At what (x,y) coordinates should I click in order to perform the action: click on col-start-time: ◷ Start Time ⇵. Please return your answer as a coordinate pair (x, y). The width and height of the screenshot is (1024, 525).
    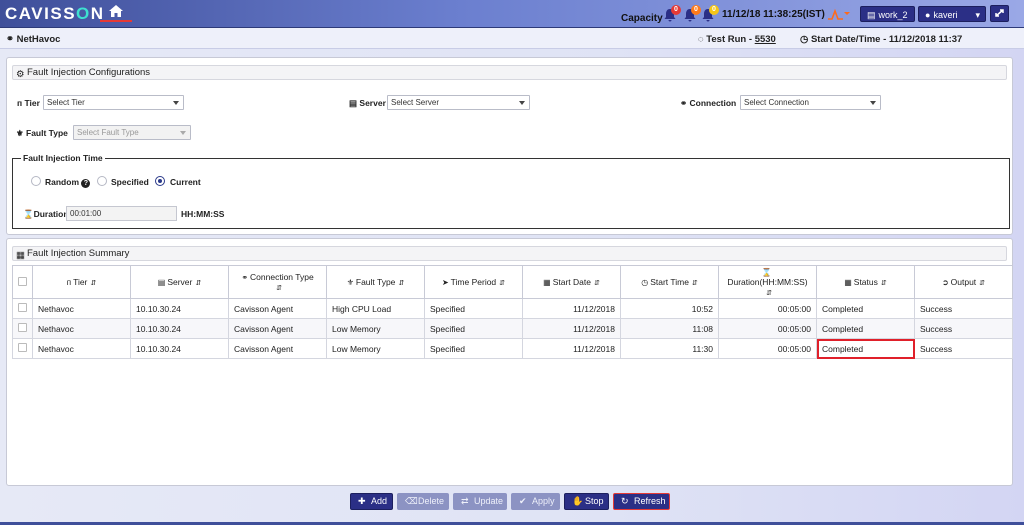
    Looking at the image, I should click on (669, 282).